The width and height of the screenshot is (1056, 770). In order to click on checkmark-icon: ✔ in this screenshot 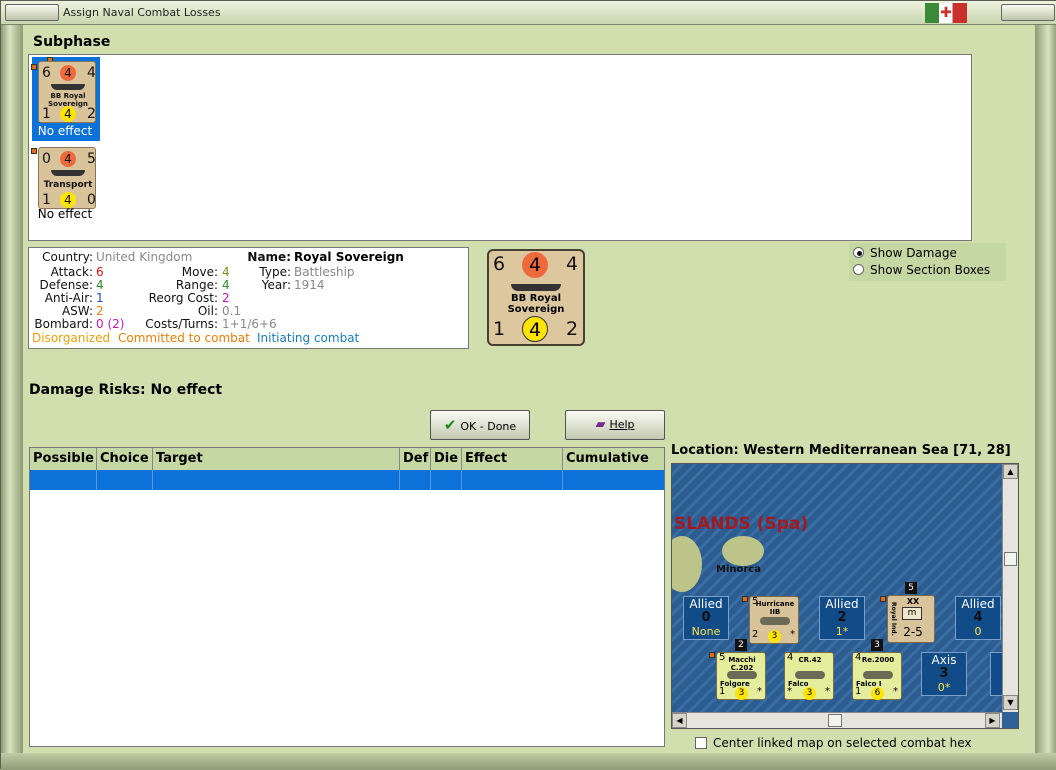, I will do `click(450, 425)`.